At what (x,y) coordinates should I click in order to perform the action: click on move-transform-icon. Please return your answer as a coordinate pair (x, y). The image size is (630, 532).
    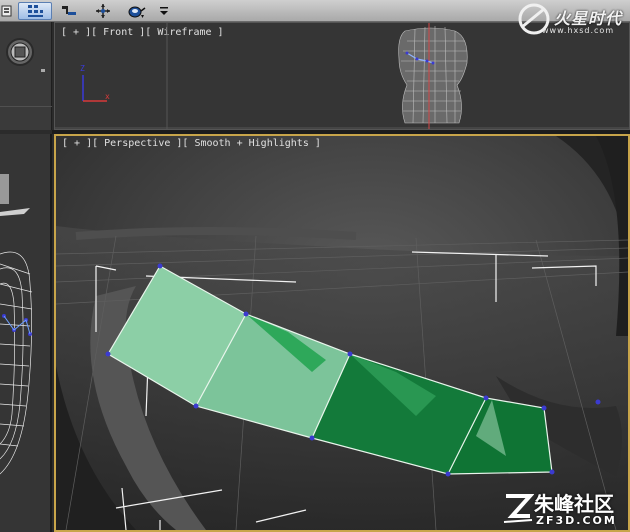
    Looking at the image, I should click on (103, 11).